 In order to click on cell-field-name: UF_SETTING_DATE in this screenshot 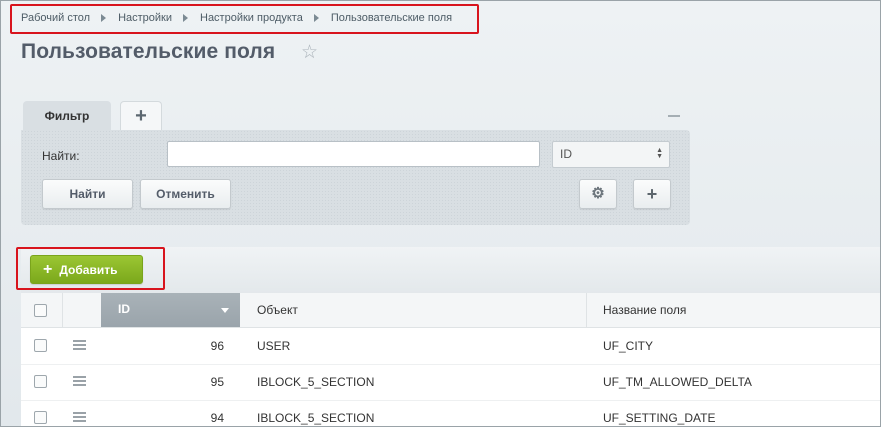, I will do `click(659, 418)`.